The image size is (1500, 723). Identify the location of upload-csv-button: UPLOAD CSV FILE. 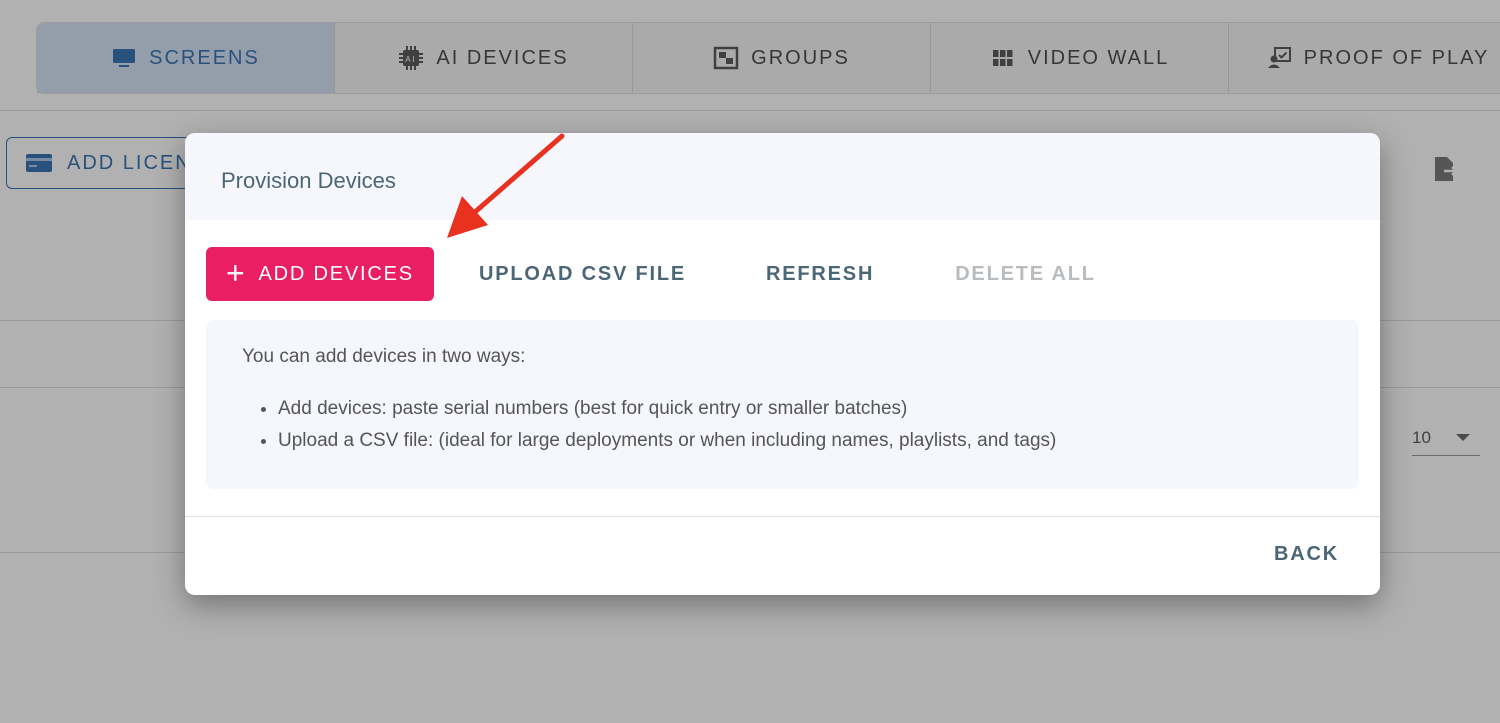
(582, 274).